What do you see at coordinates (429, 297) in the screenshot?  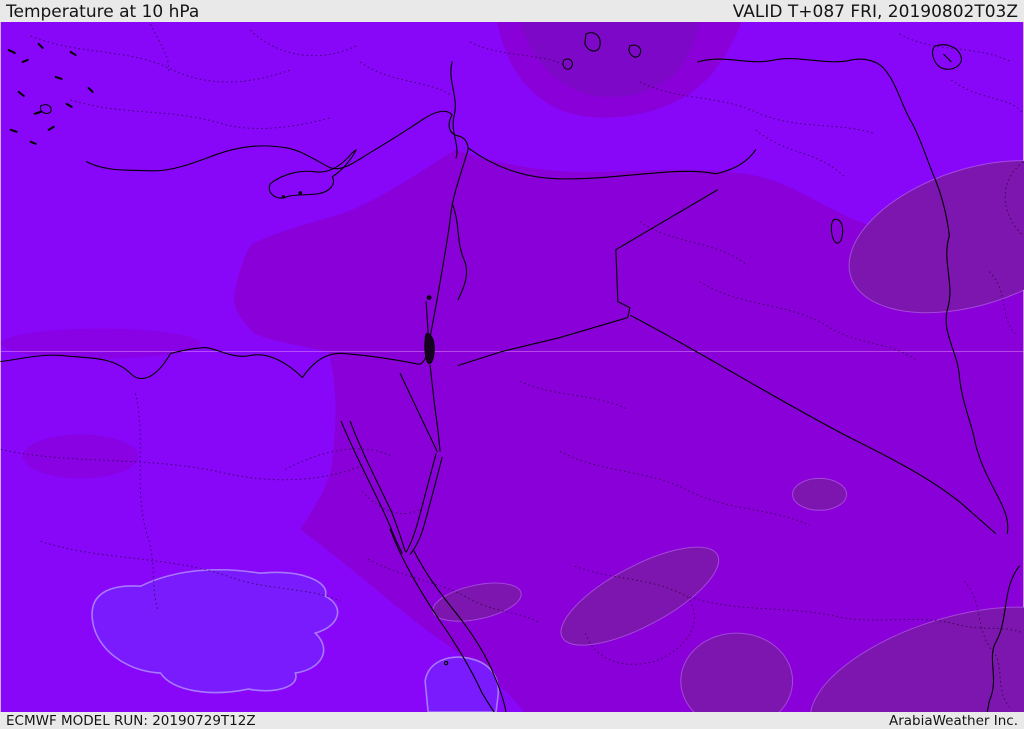 I see `sea-of-galilee` at bounding box center [429, 297].